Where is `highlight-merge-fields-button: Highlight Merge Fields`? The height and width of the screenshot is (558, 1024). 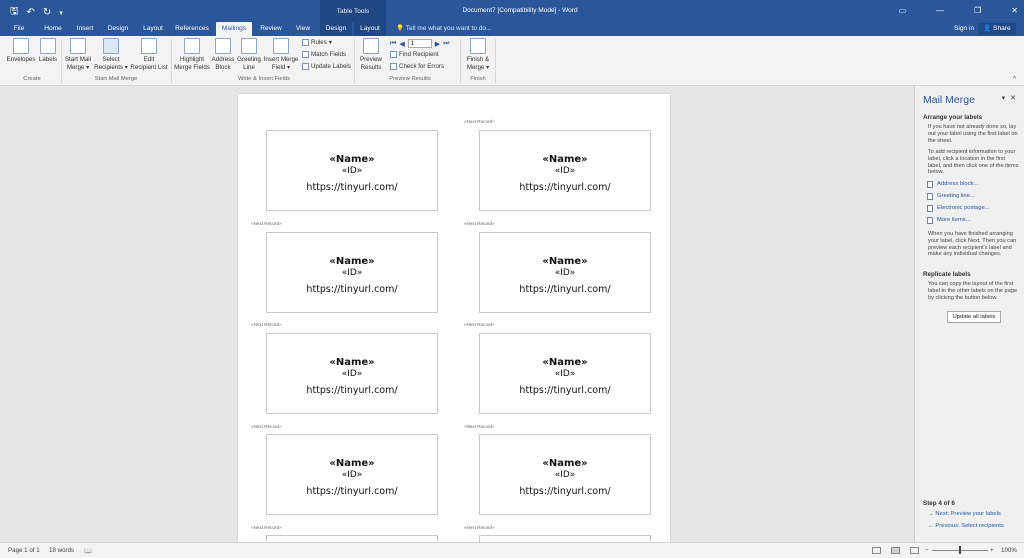 highlight-merge-fields-button: Highlight Merge Fields is located at coordinates (192, 54).